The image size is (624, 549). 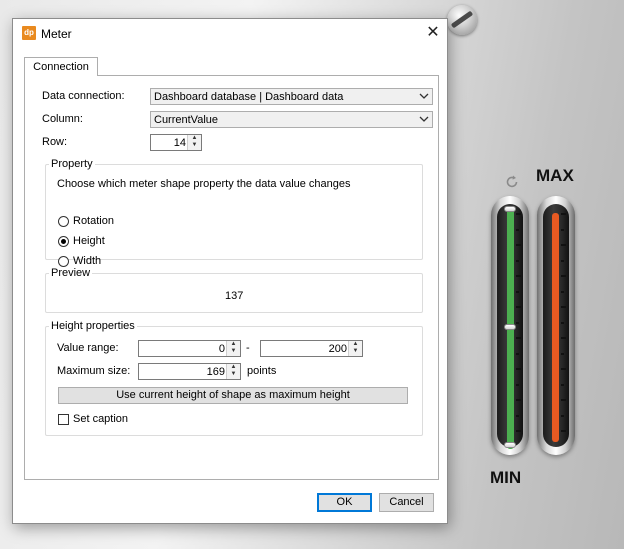 I want to click on ok-button: OK, so click(x=344, y=502).